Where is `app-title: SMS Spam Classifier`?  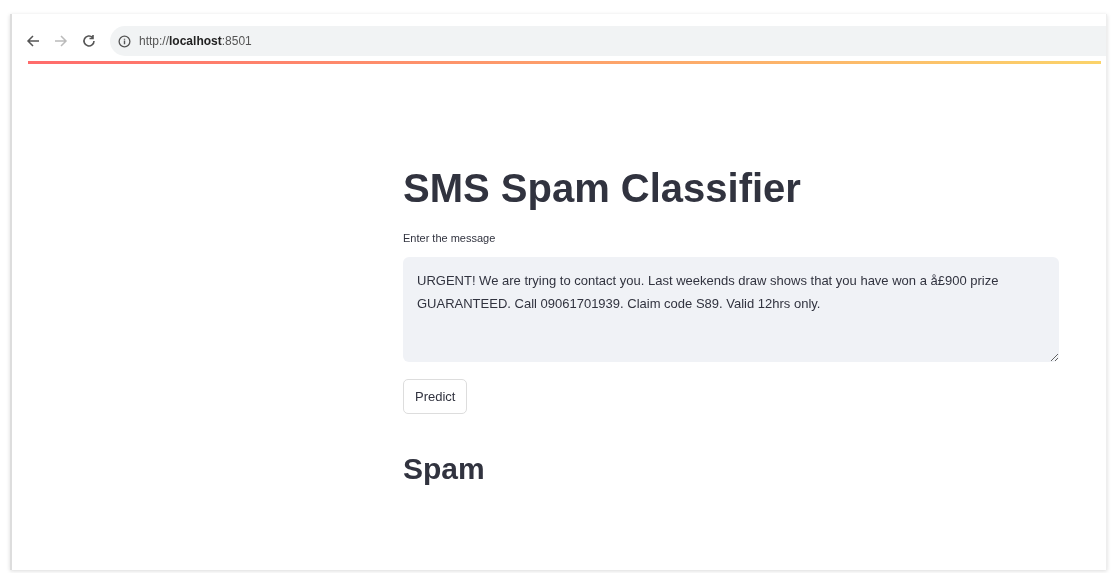
app-title: SMS Spam Classifier is located at coordinates (602, 188).